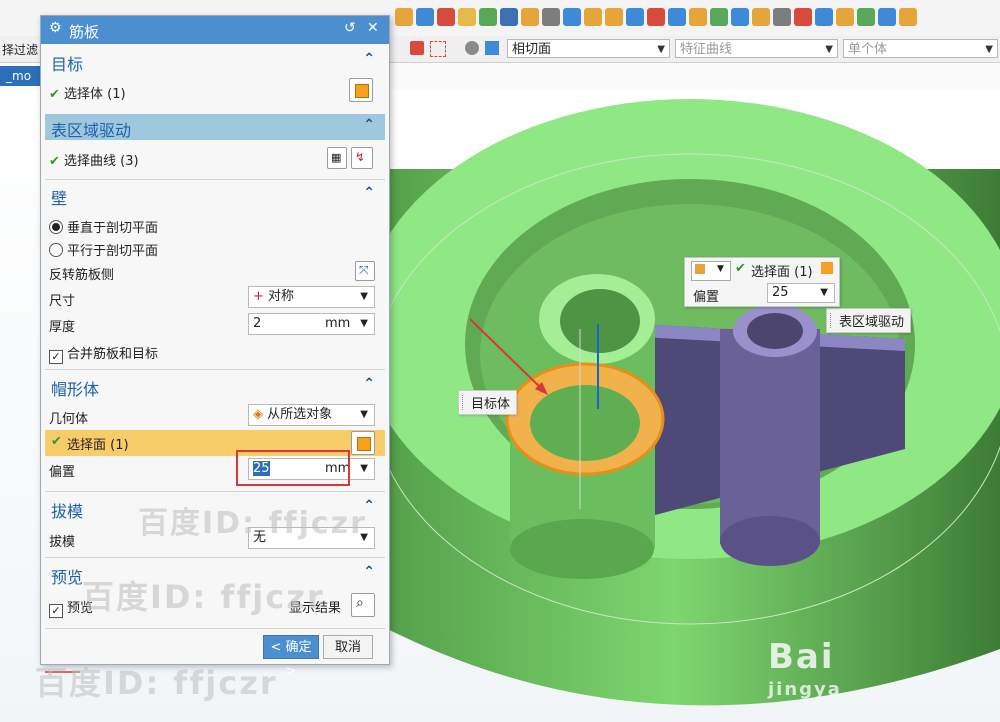 This screenshot has width=1000, height=722. I want to click on surface-drive-label: 表区域驱动, so click(869, 320).